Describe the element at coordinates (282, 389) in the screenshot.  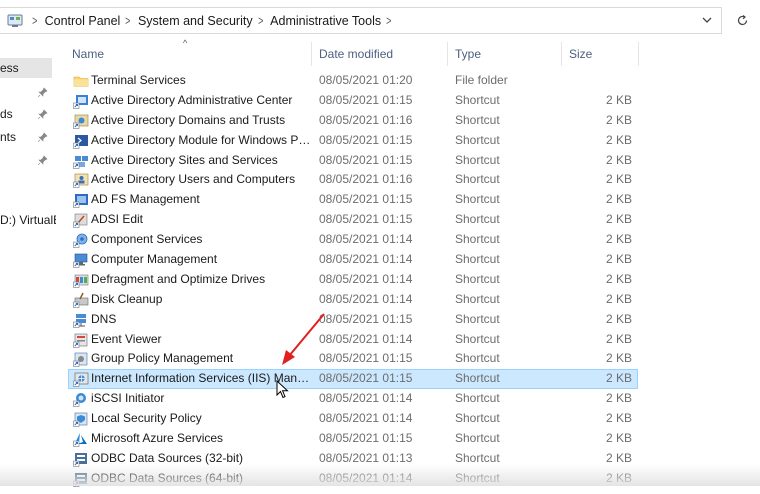
I see `mouse-cursor-icon` at that location.